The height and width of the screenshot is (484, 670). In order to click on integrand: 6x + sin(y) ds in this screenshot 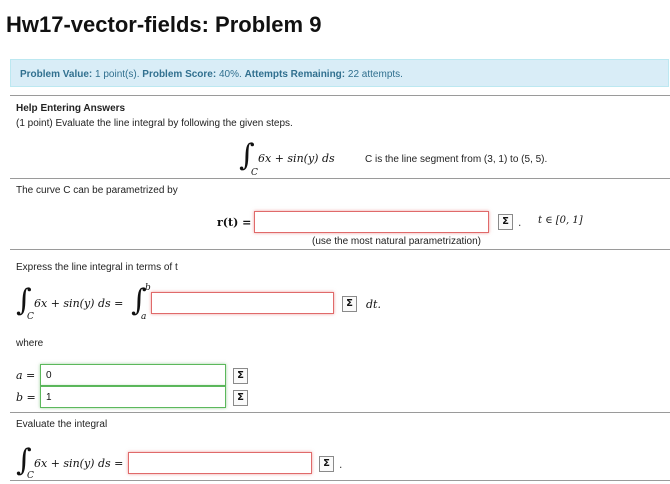, I will do `click(296, 158)`.